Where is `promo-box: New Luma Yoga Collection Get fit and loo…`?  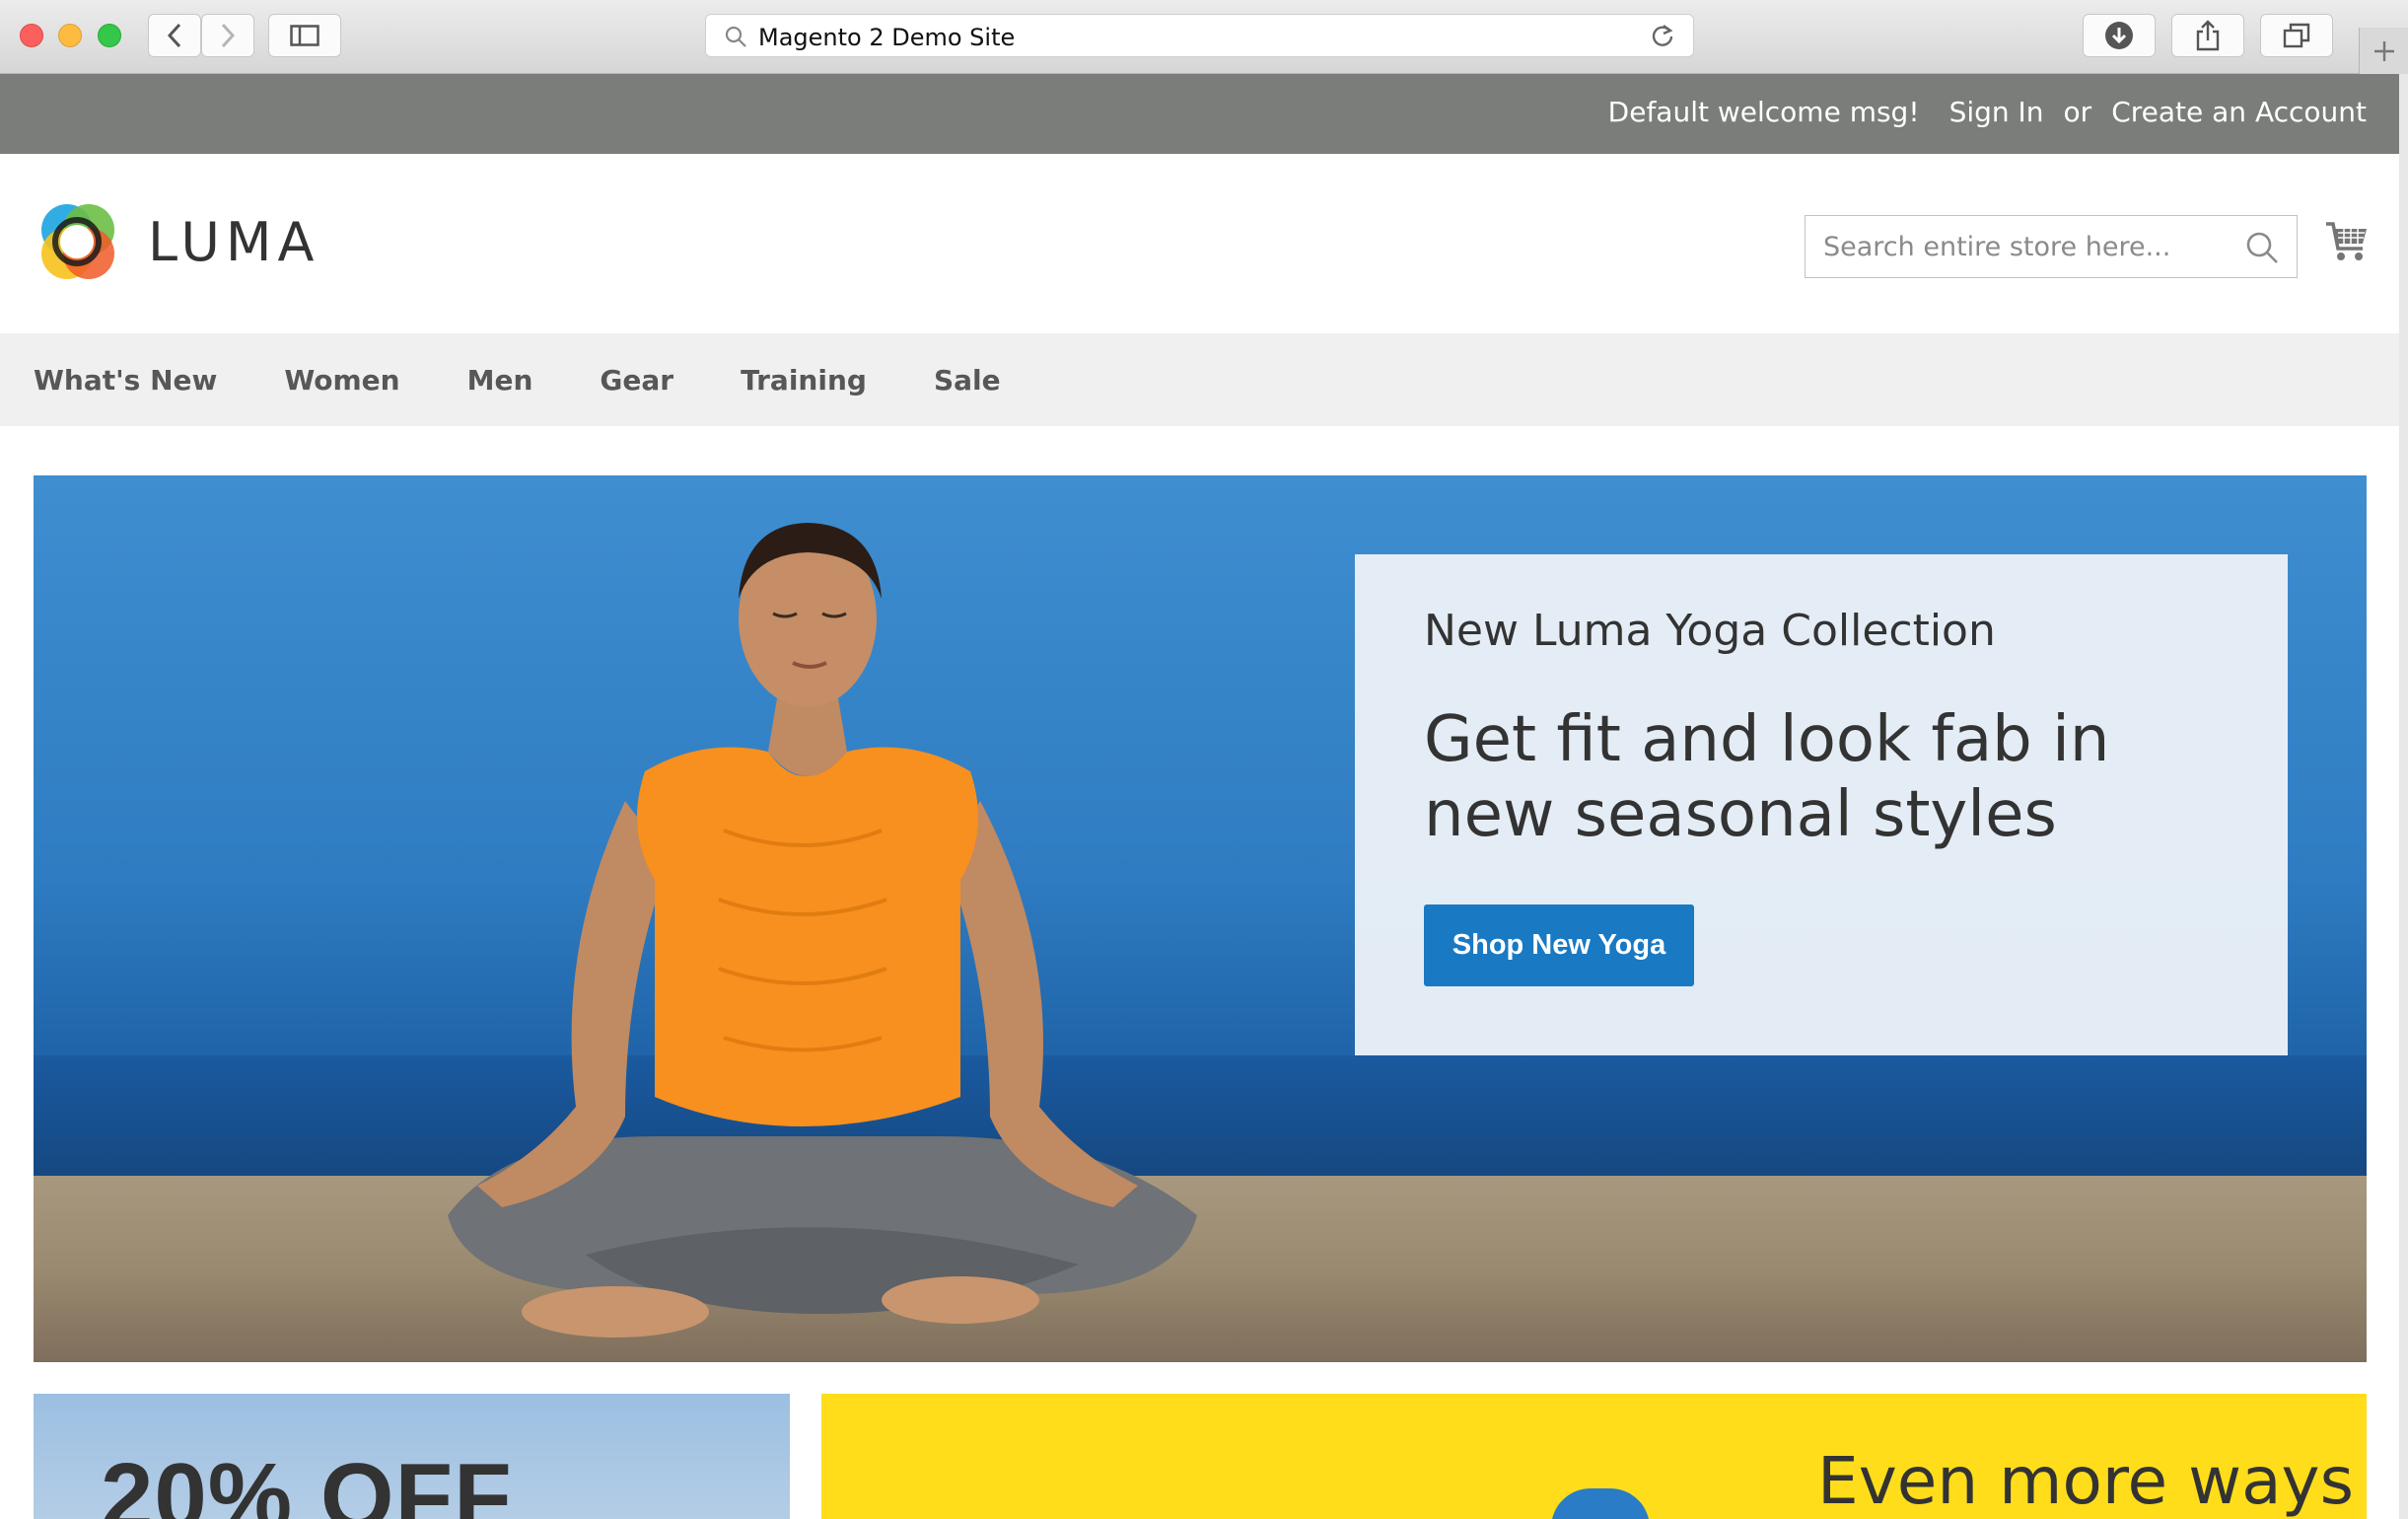 promo-box: New Luma Yoga Collection Get fit and loo… is located at coordinates (1821, 804).